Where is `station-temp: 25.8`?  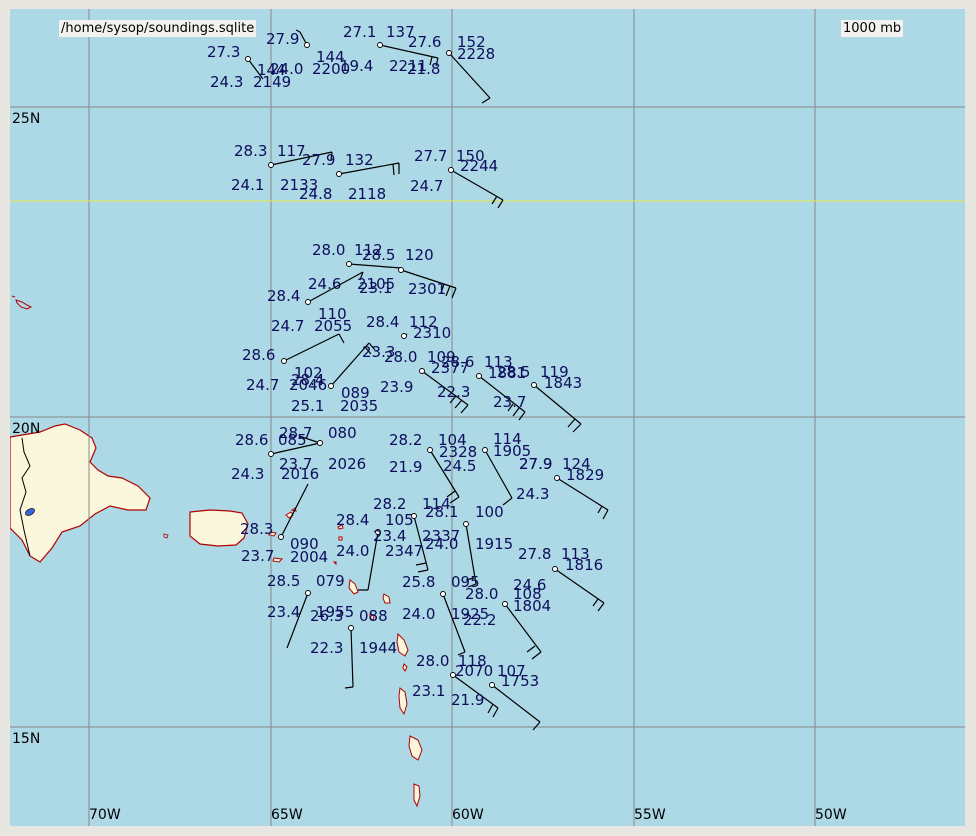
station-temp: 25.8 is located at coordinates (418, 582).